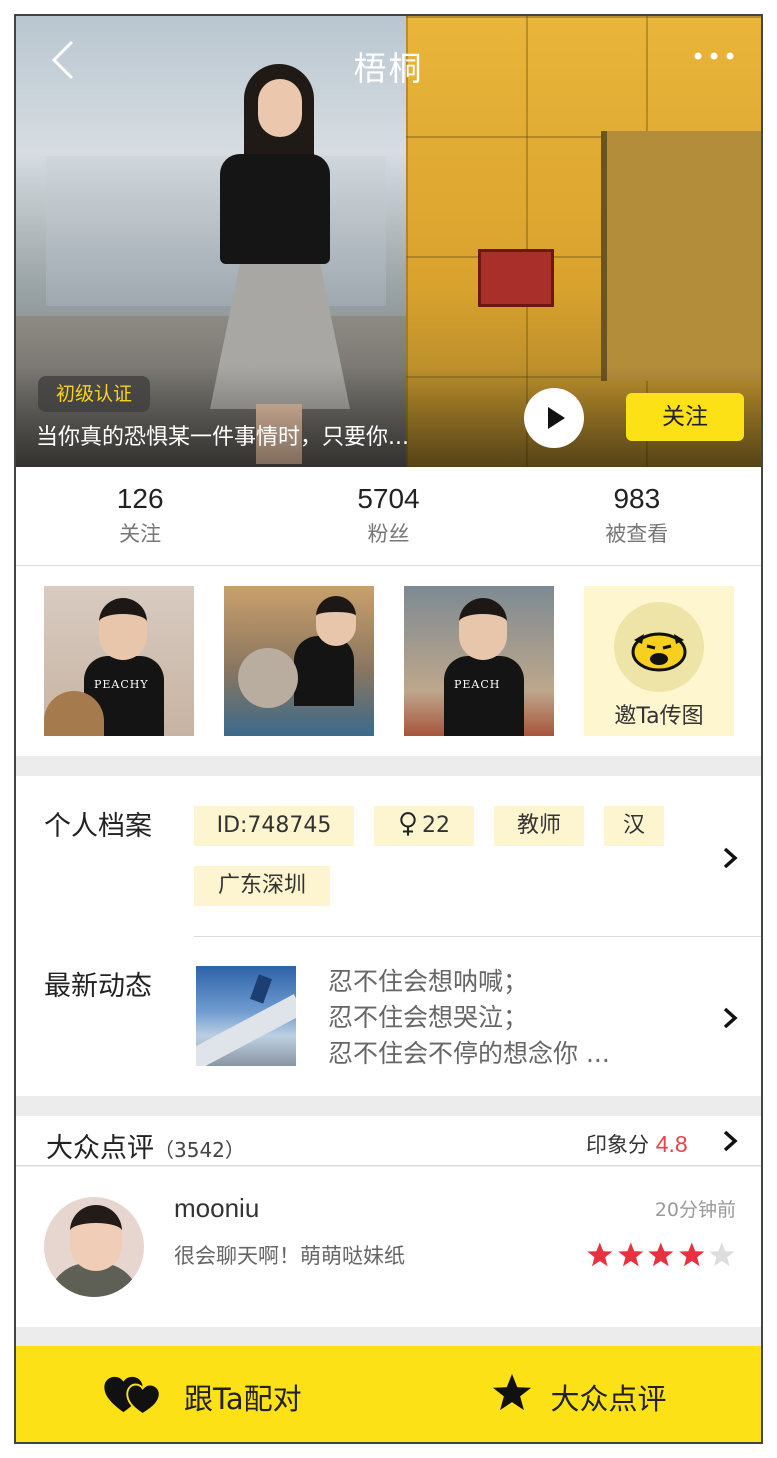 This screenshot has height=1458, width=777. Describe the element at coordinates (479, 661) in the screenshot. I see `photo-thumbnail-3: PEACH` at that location.